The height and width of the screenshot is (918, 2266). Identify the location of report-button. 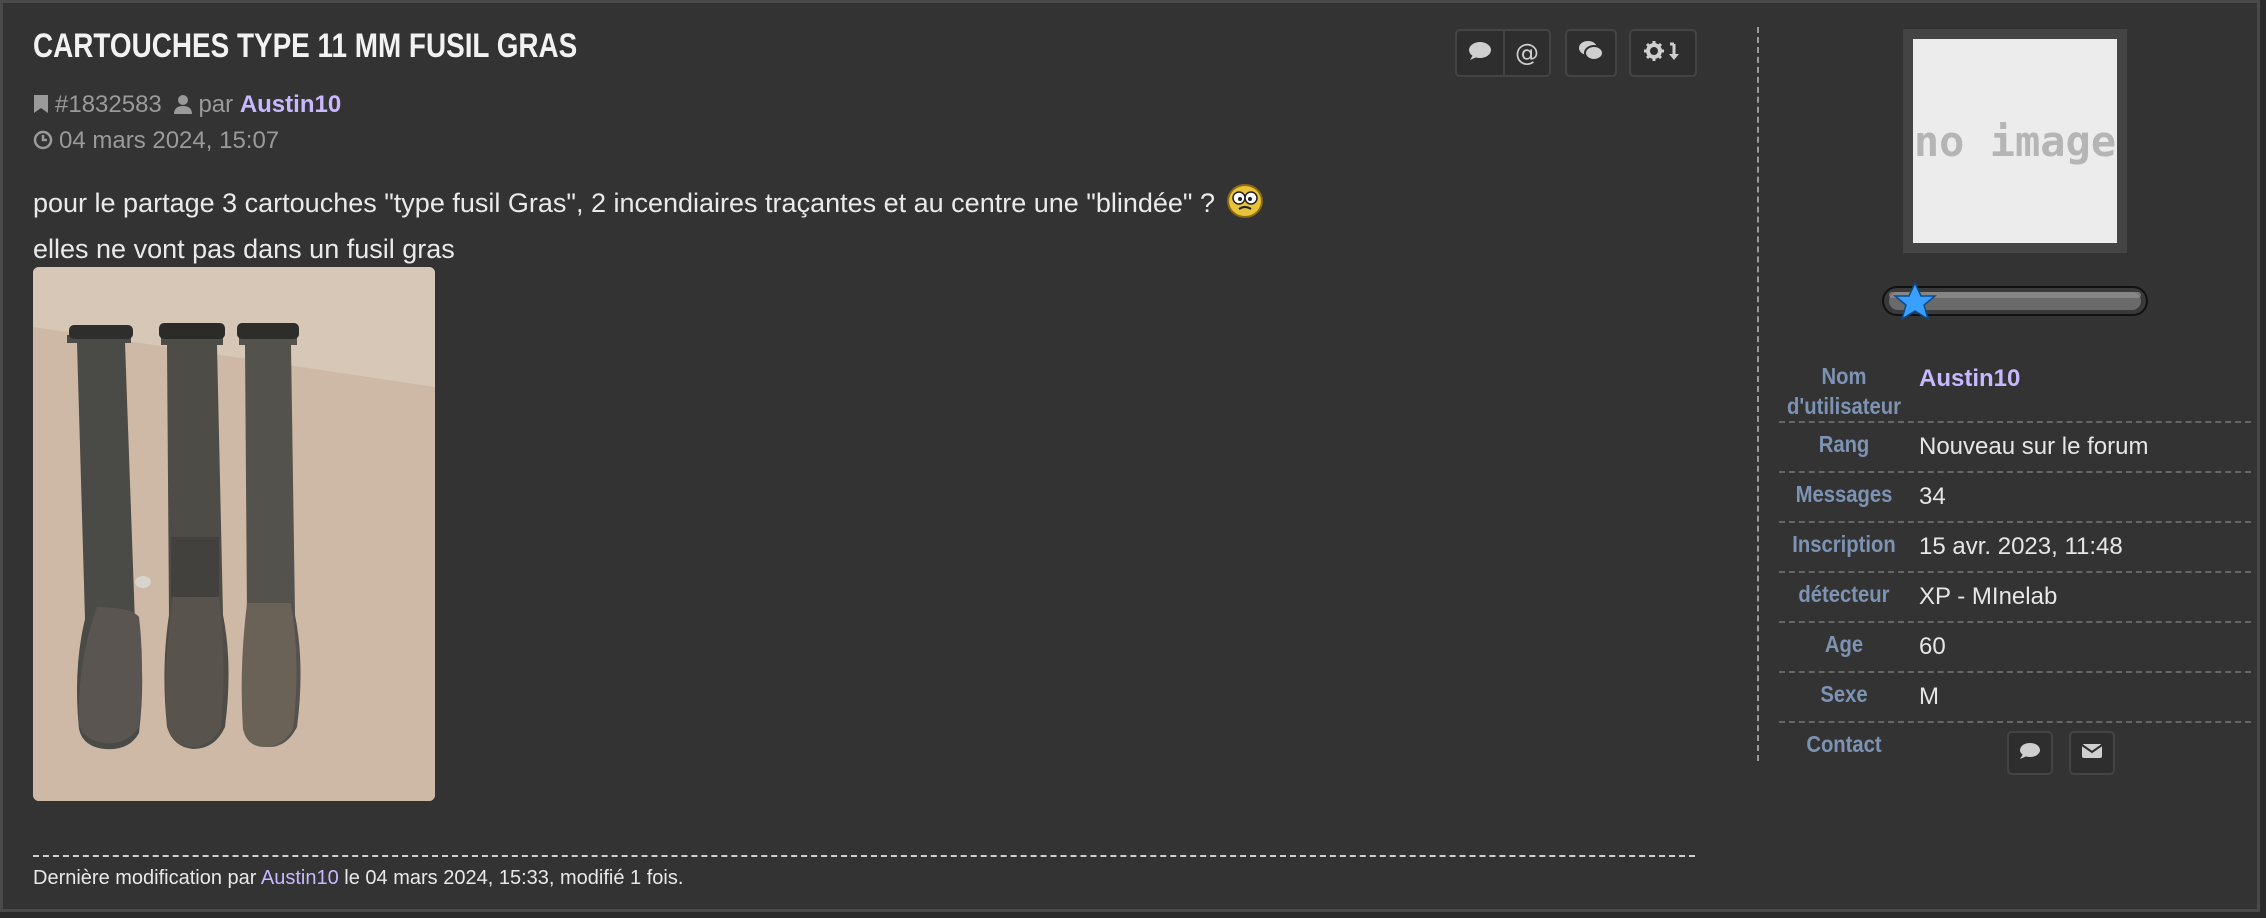
(1480, 53).